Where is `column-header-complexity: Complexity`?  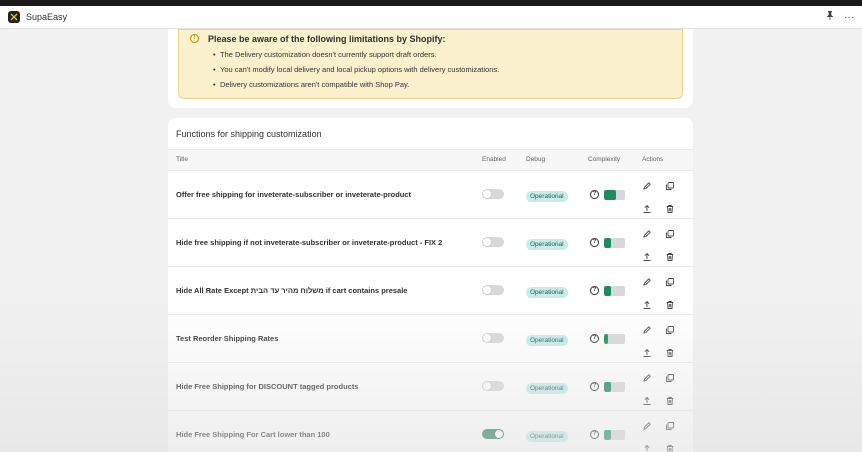
column-header-complexity: Complexity is located at coordinates (604, 159).